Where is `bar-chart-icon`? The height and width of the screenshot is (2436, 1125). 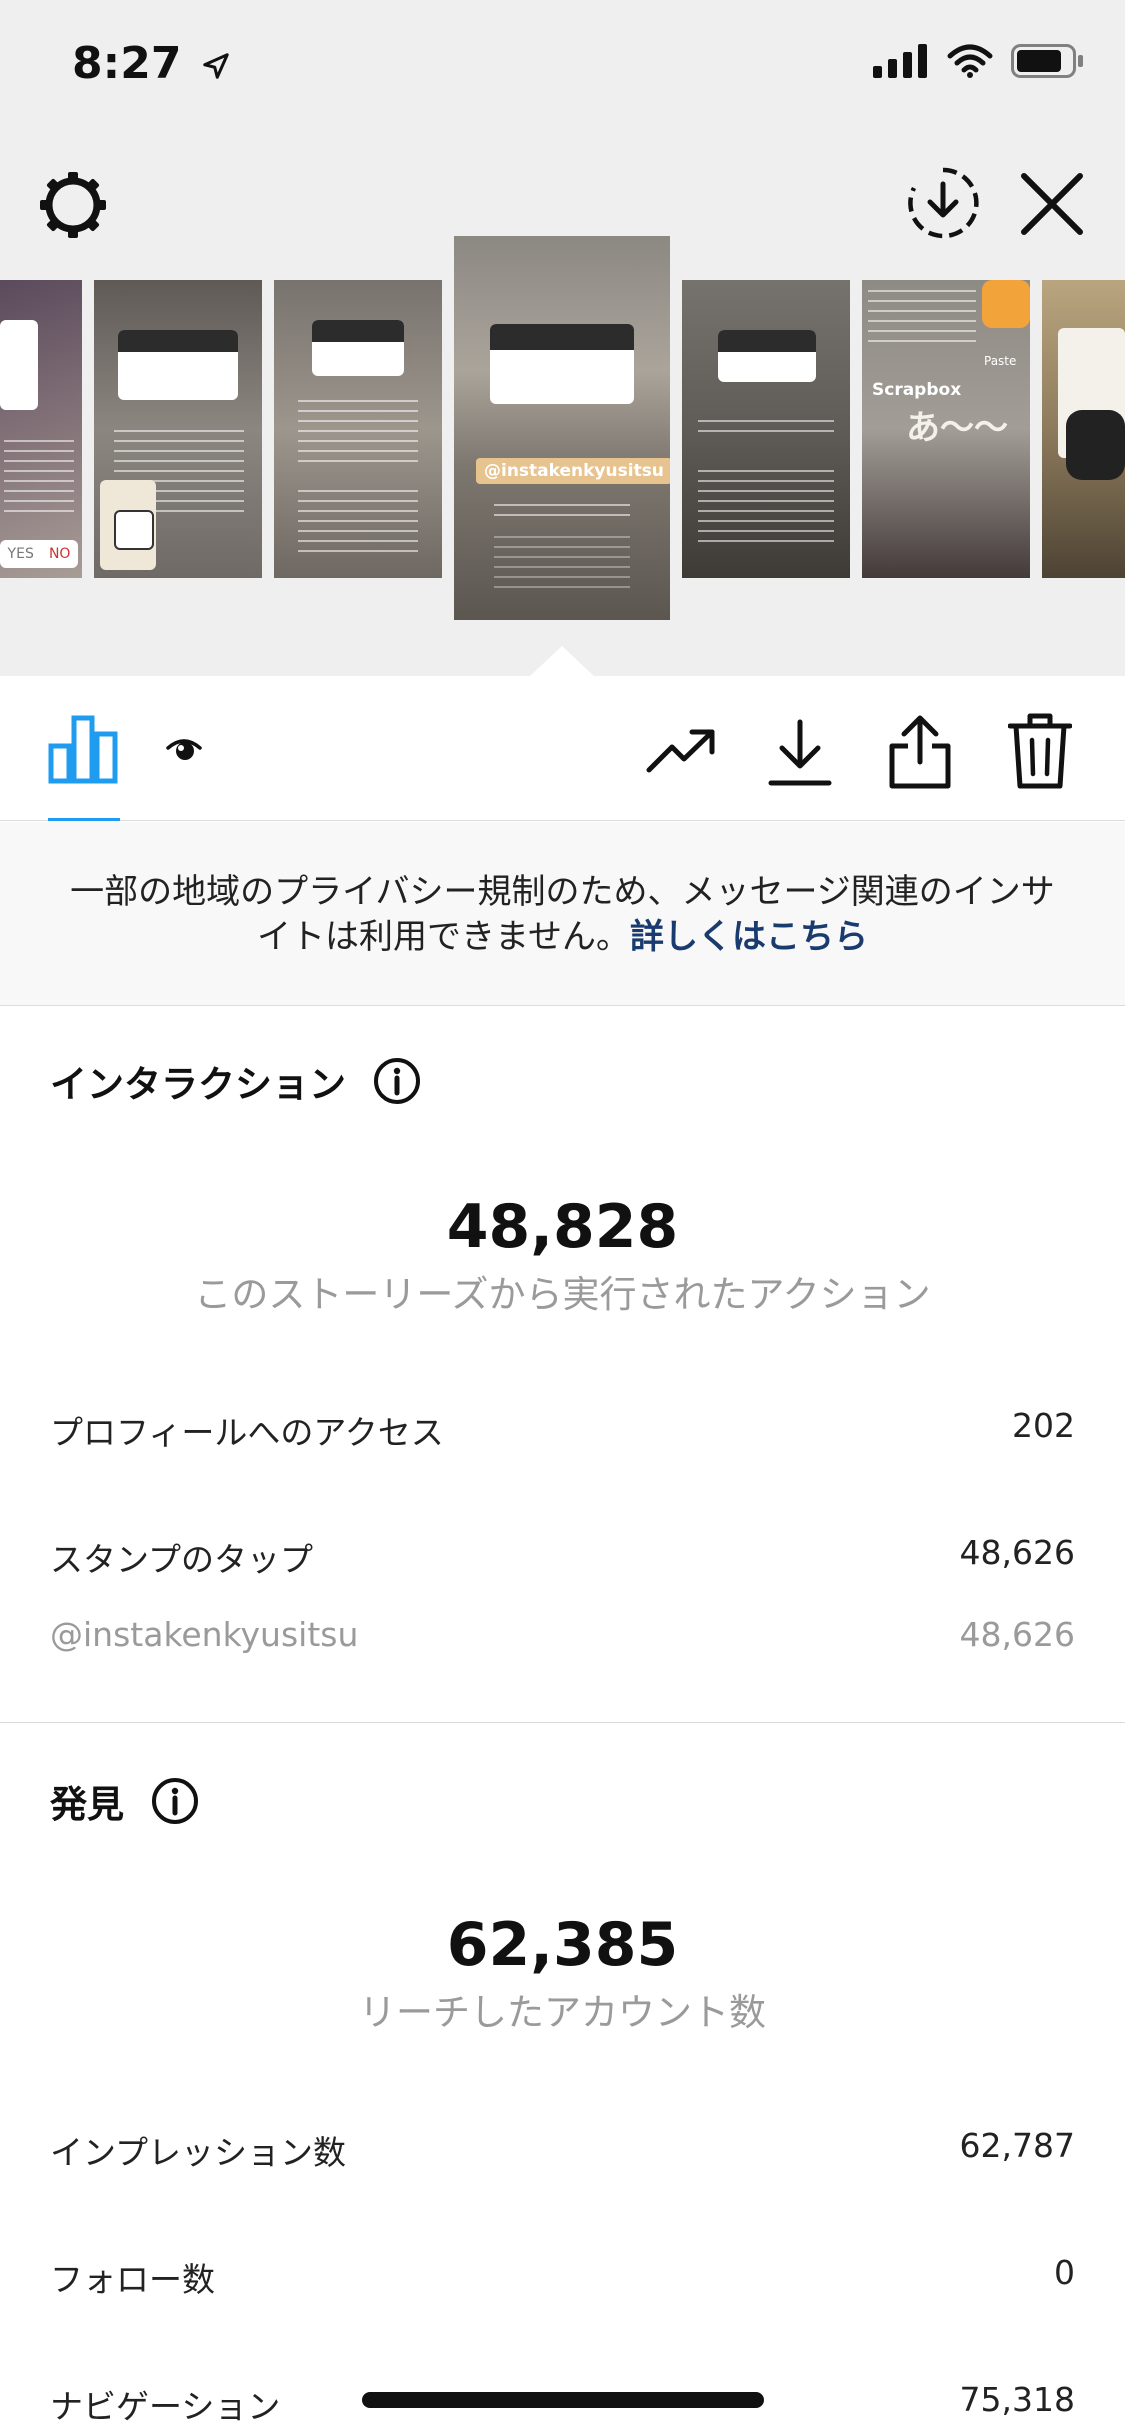
bar-chart-icon is located at coordinates (83, 749).